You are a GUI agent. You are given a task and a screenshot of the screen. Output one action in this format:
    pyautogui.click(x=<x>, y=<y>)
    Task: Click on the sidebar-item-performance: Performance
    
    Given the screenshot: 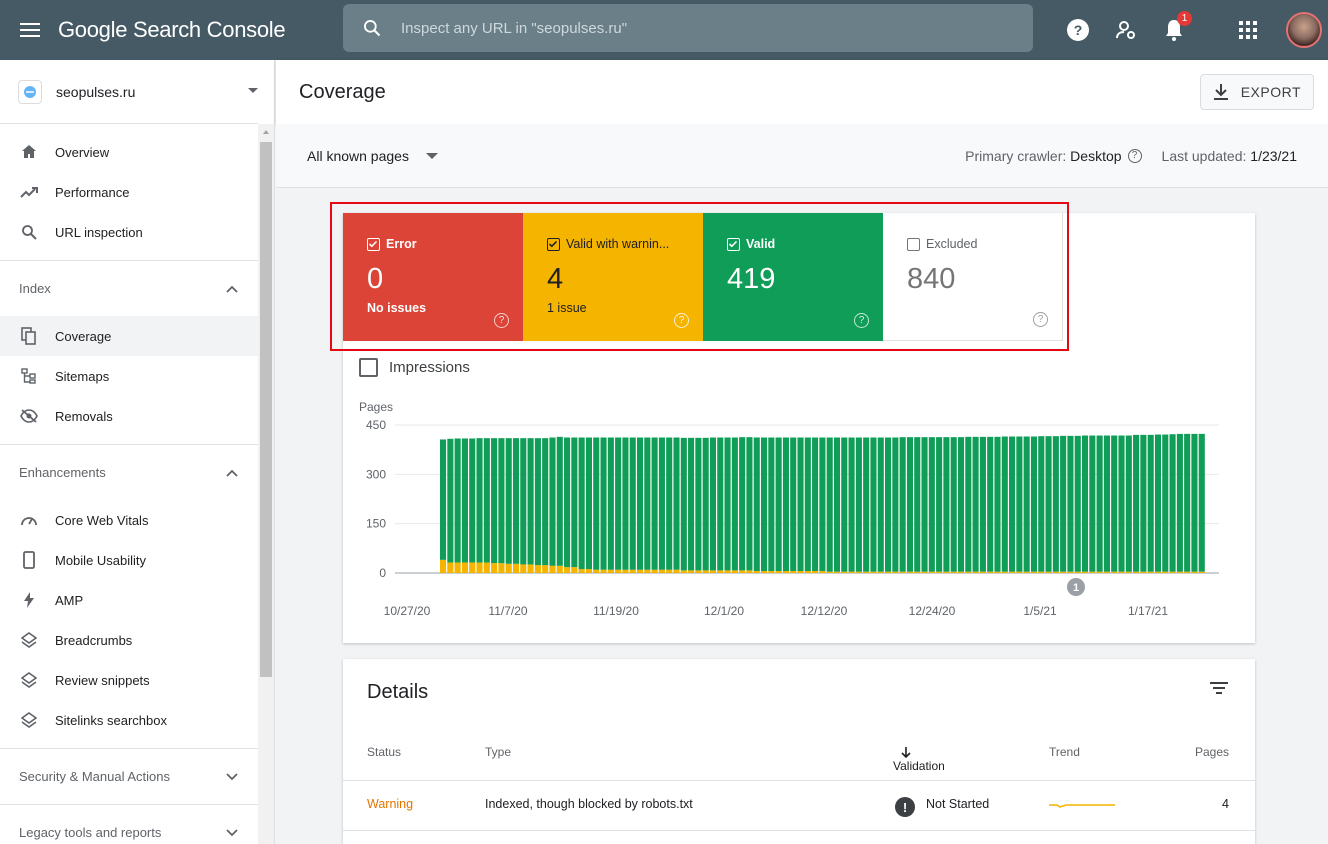 What is the action you would take?
    pyautogui.click(x=129, y=192)
    